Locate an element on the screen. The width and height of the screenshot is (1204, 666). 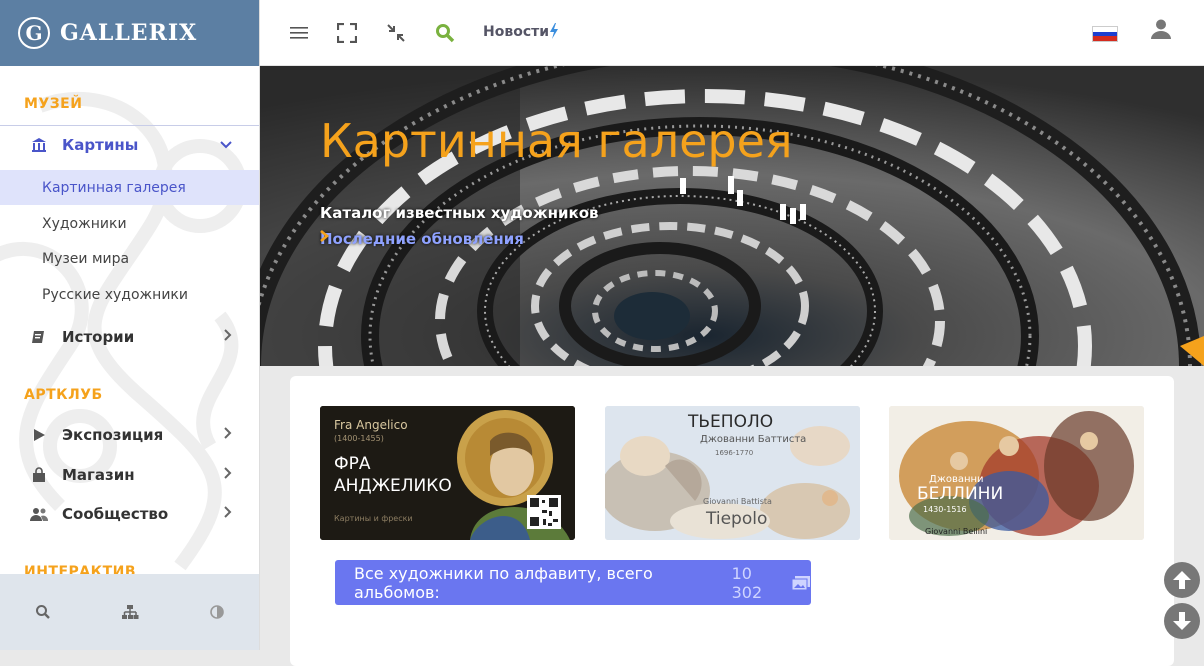
submenu-gallery: Картинная галерея is located at coordinates (129, 187).